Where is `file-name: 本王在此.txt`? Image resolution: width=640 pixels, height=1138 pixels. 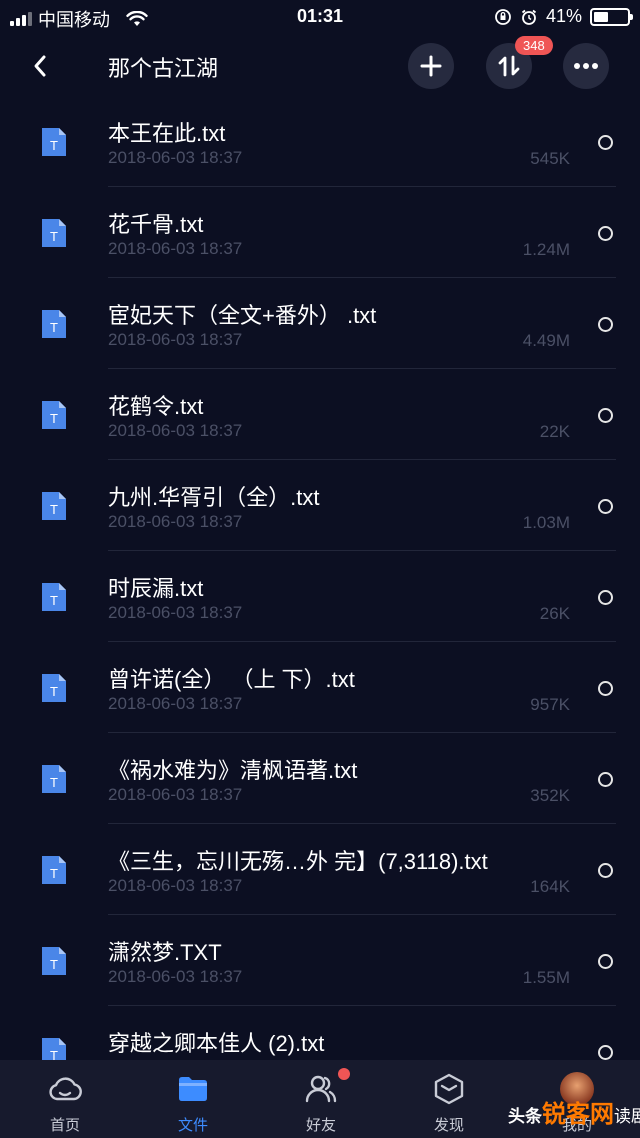
file-name: 本王在此.txt is located at coordinates (167, 133).